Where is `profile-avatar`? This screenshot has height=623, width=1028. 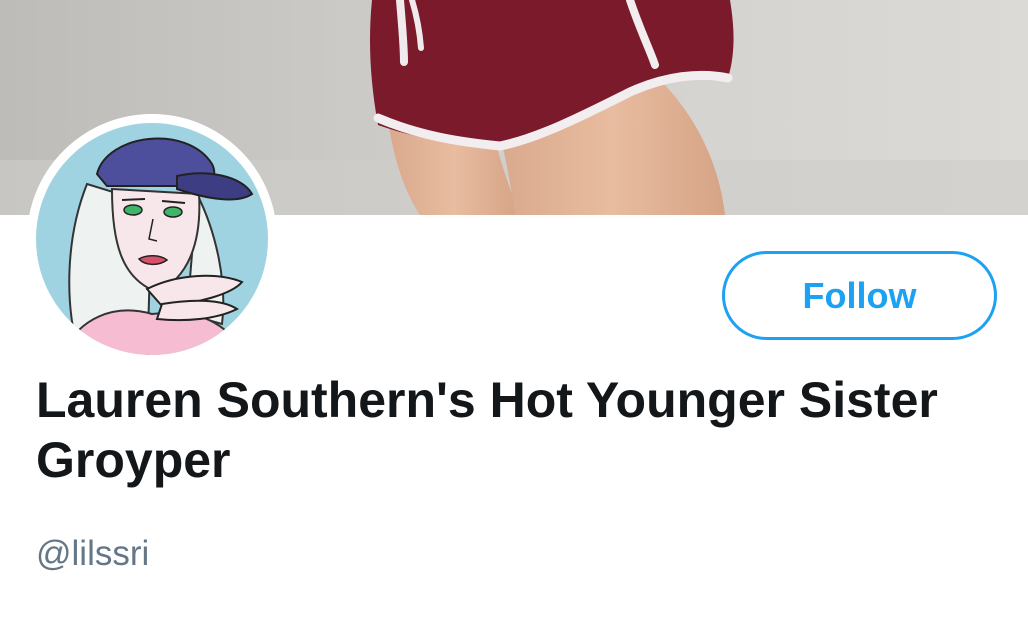 profile-avatar is located at coordinates (152, 239).